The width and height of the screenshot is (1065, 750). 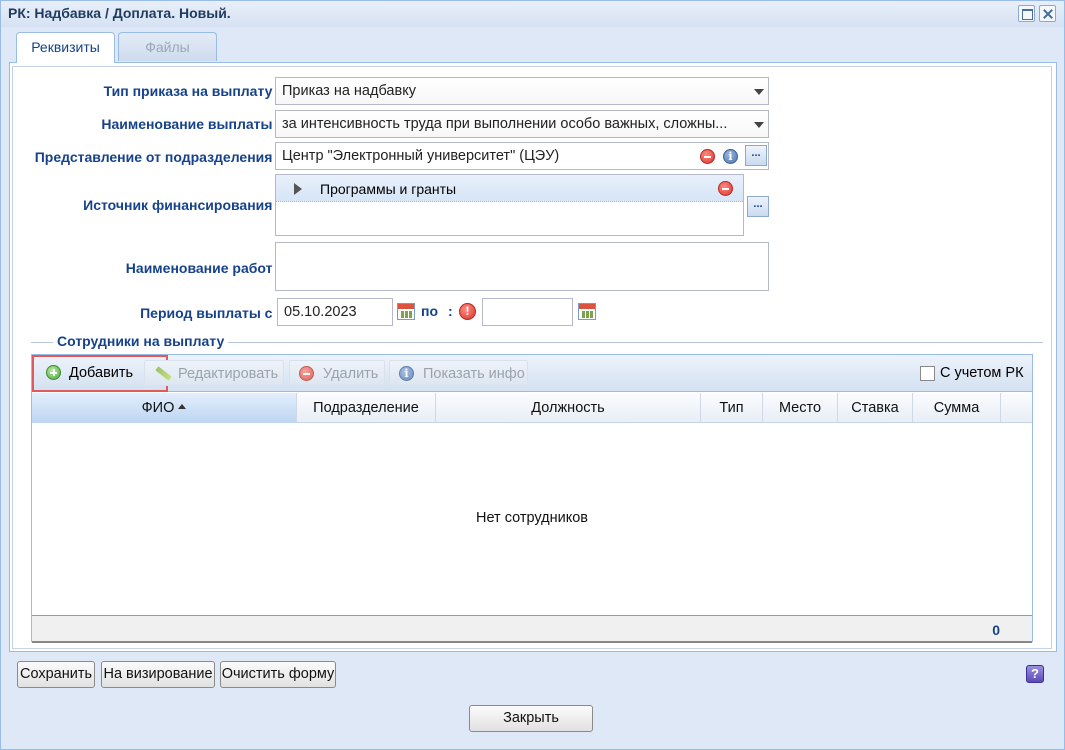 I want to click on warning-icon: !, so click(x=467, y=311).